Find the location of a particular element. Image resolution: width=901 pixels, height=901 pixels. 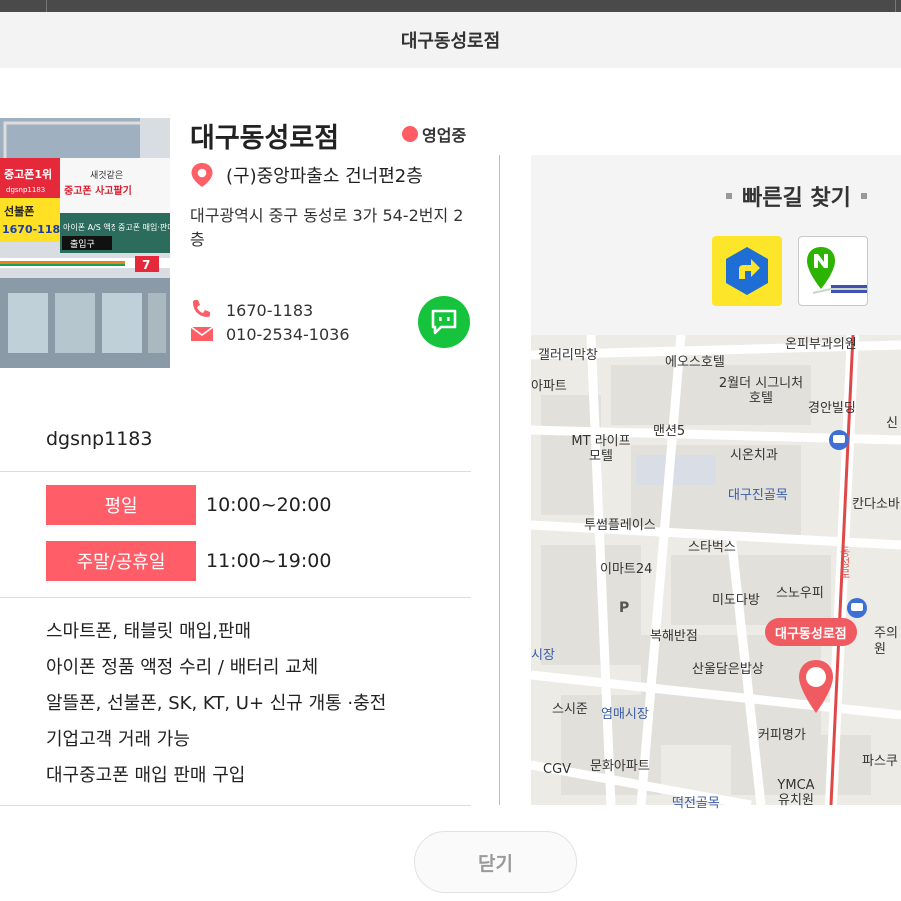

phone-number: 1670-1183 is located at coordinates (270, 310).